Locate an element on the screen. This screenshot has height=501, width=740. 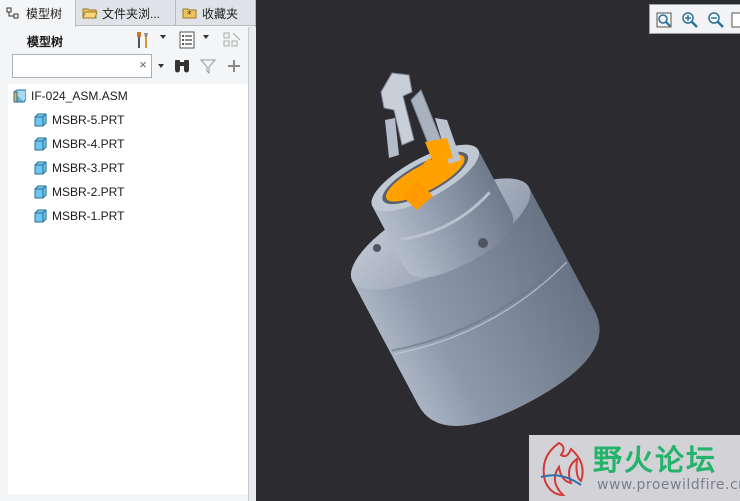
assembly-icon is located at coordinates (19, 96).